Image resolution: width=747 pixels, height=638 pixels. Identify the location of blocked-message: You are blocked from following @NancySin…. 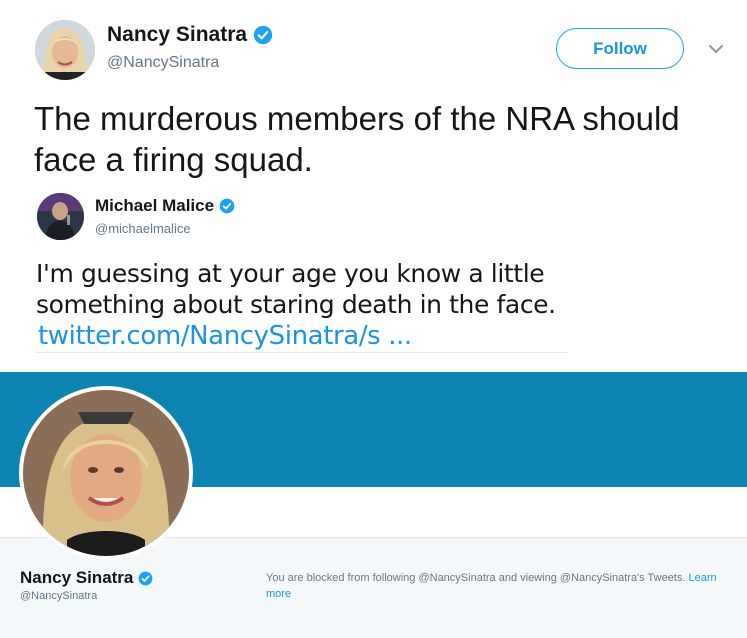
(476, 578).